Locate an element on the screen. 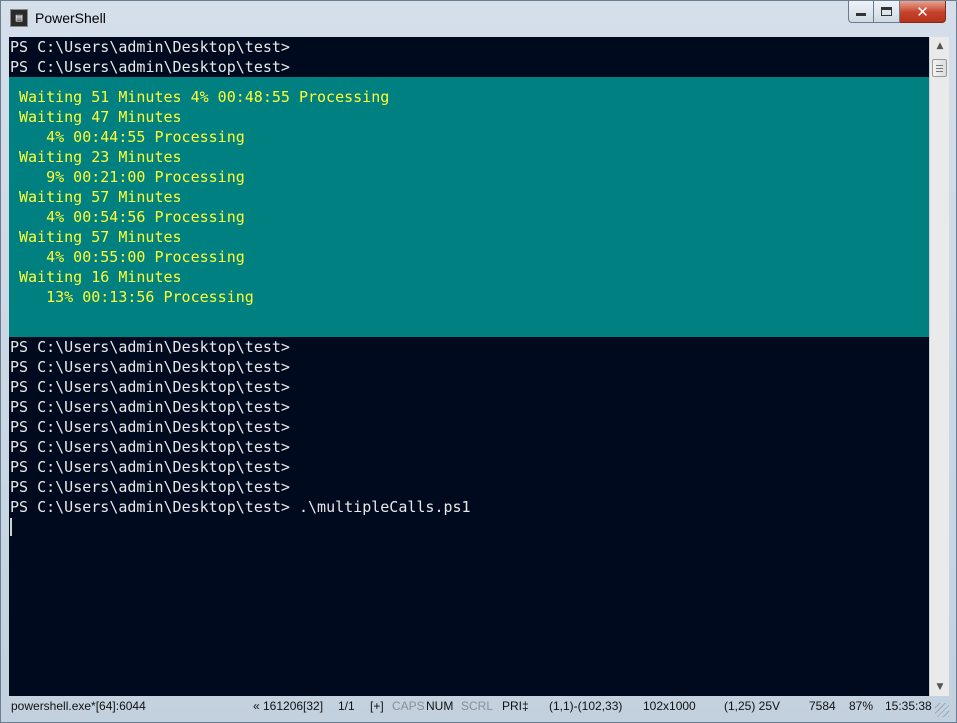 The width and height of the screenshot is (957, 723). close-button: ✕ is located at coordinates (923, 12).